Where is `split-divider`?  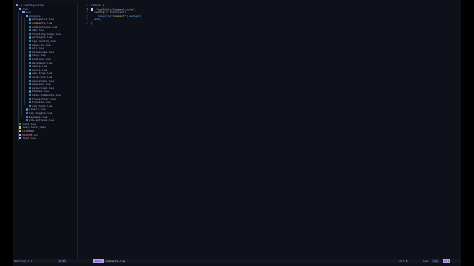 split-divider is located at coordinates (77, 131).